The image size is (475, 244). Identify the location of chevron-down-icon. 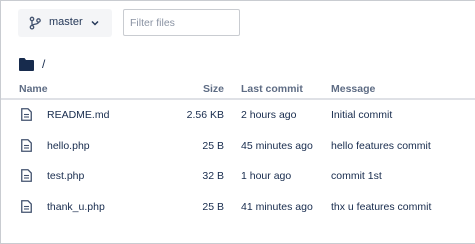
(95, 23).